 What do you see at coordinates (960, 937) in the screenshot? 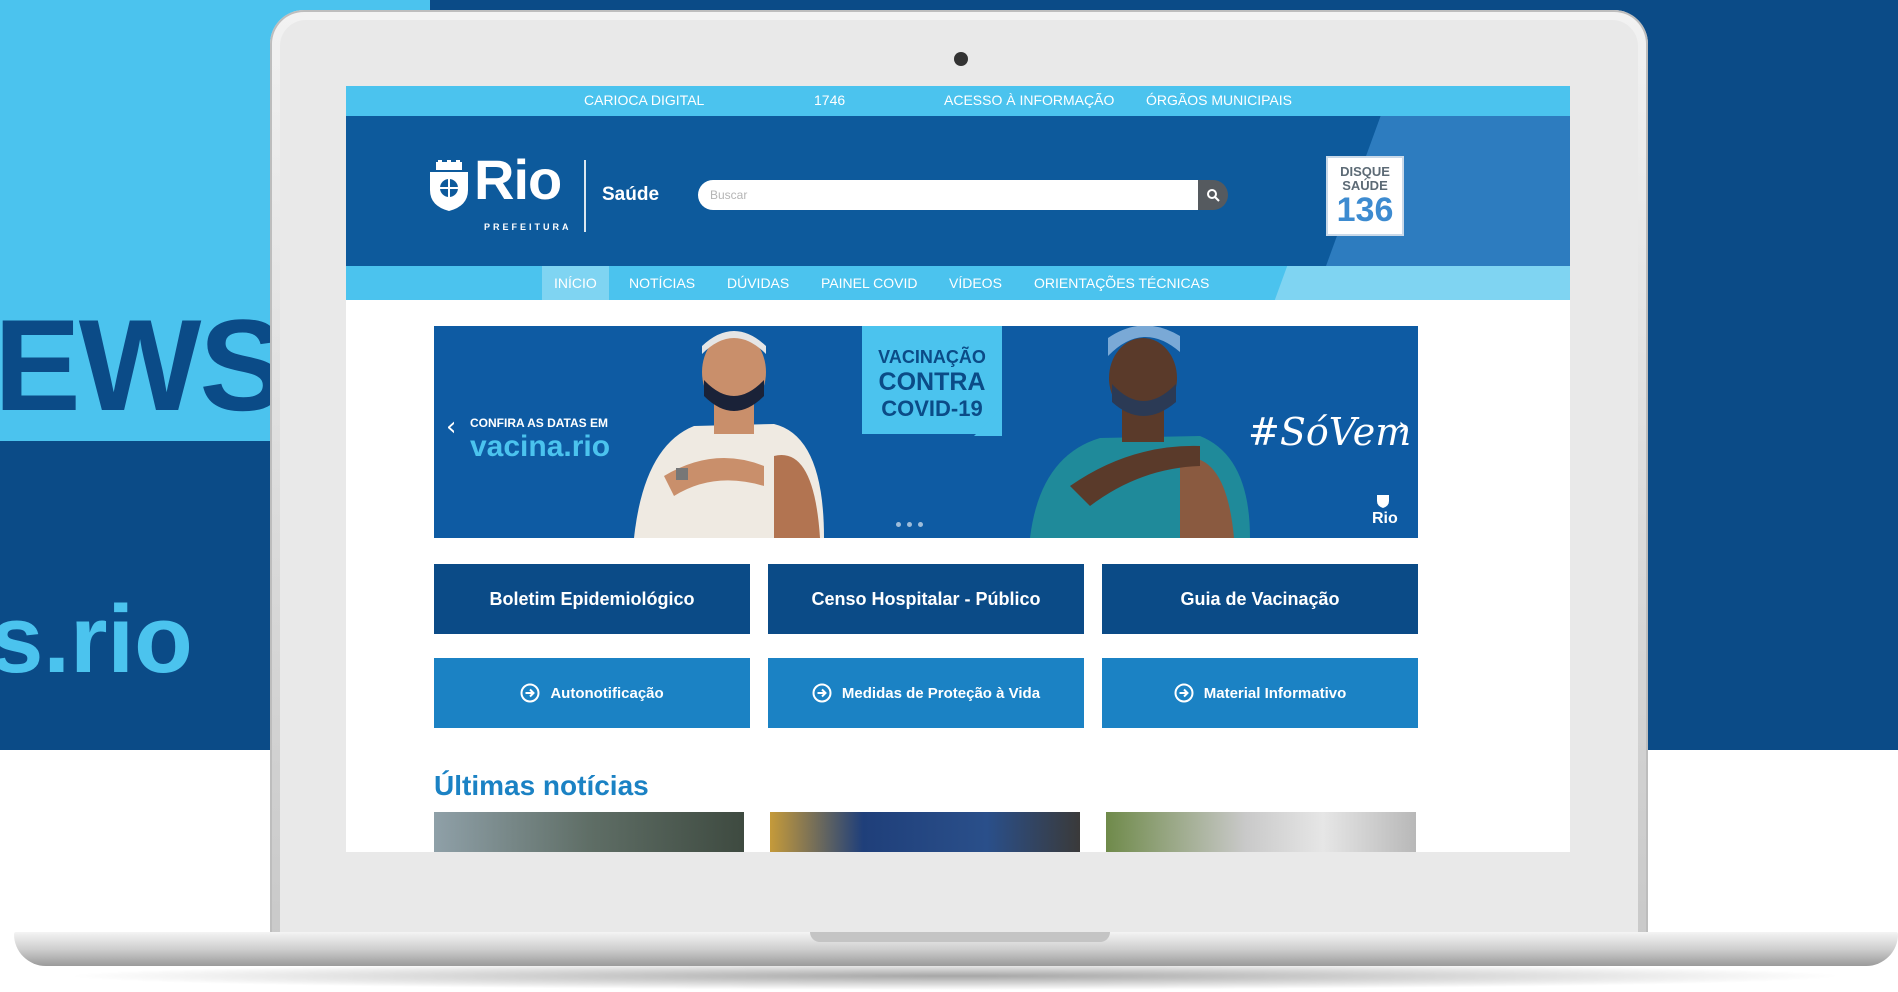
I see `laptop-notch` at bounding box center [960, 937].